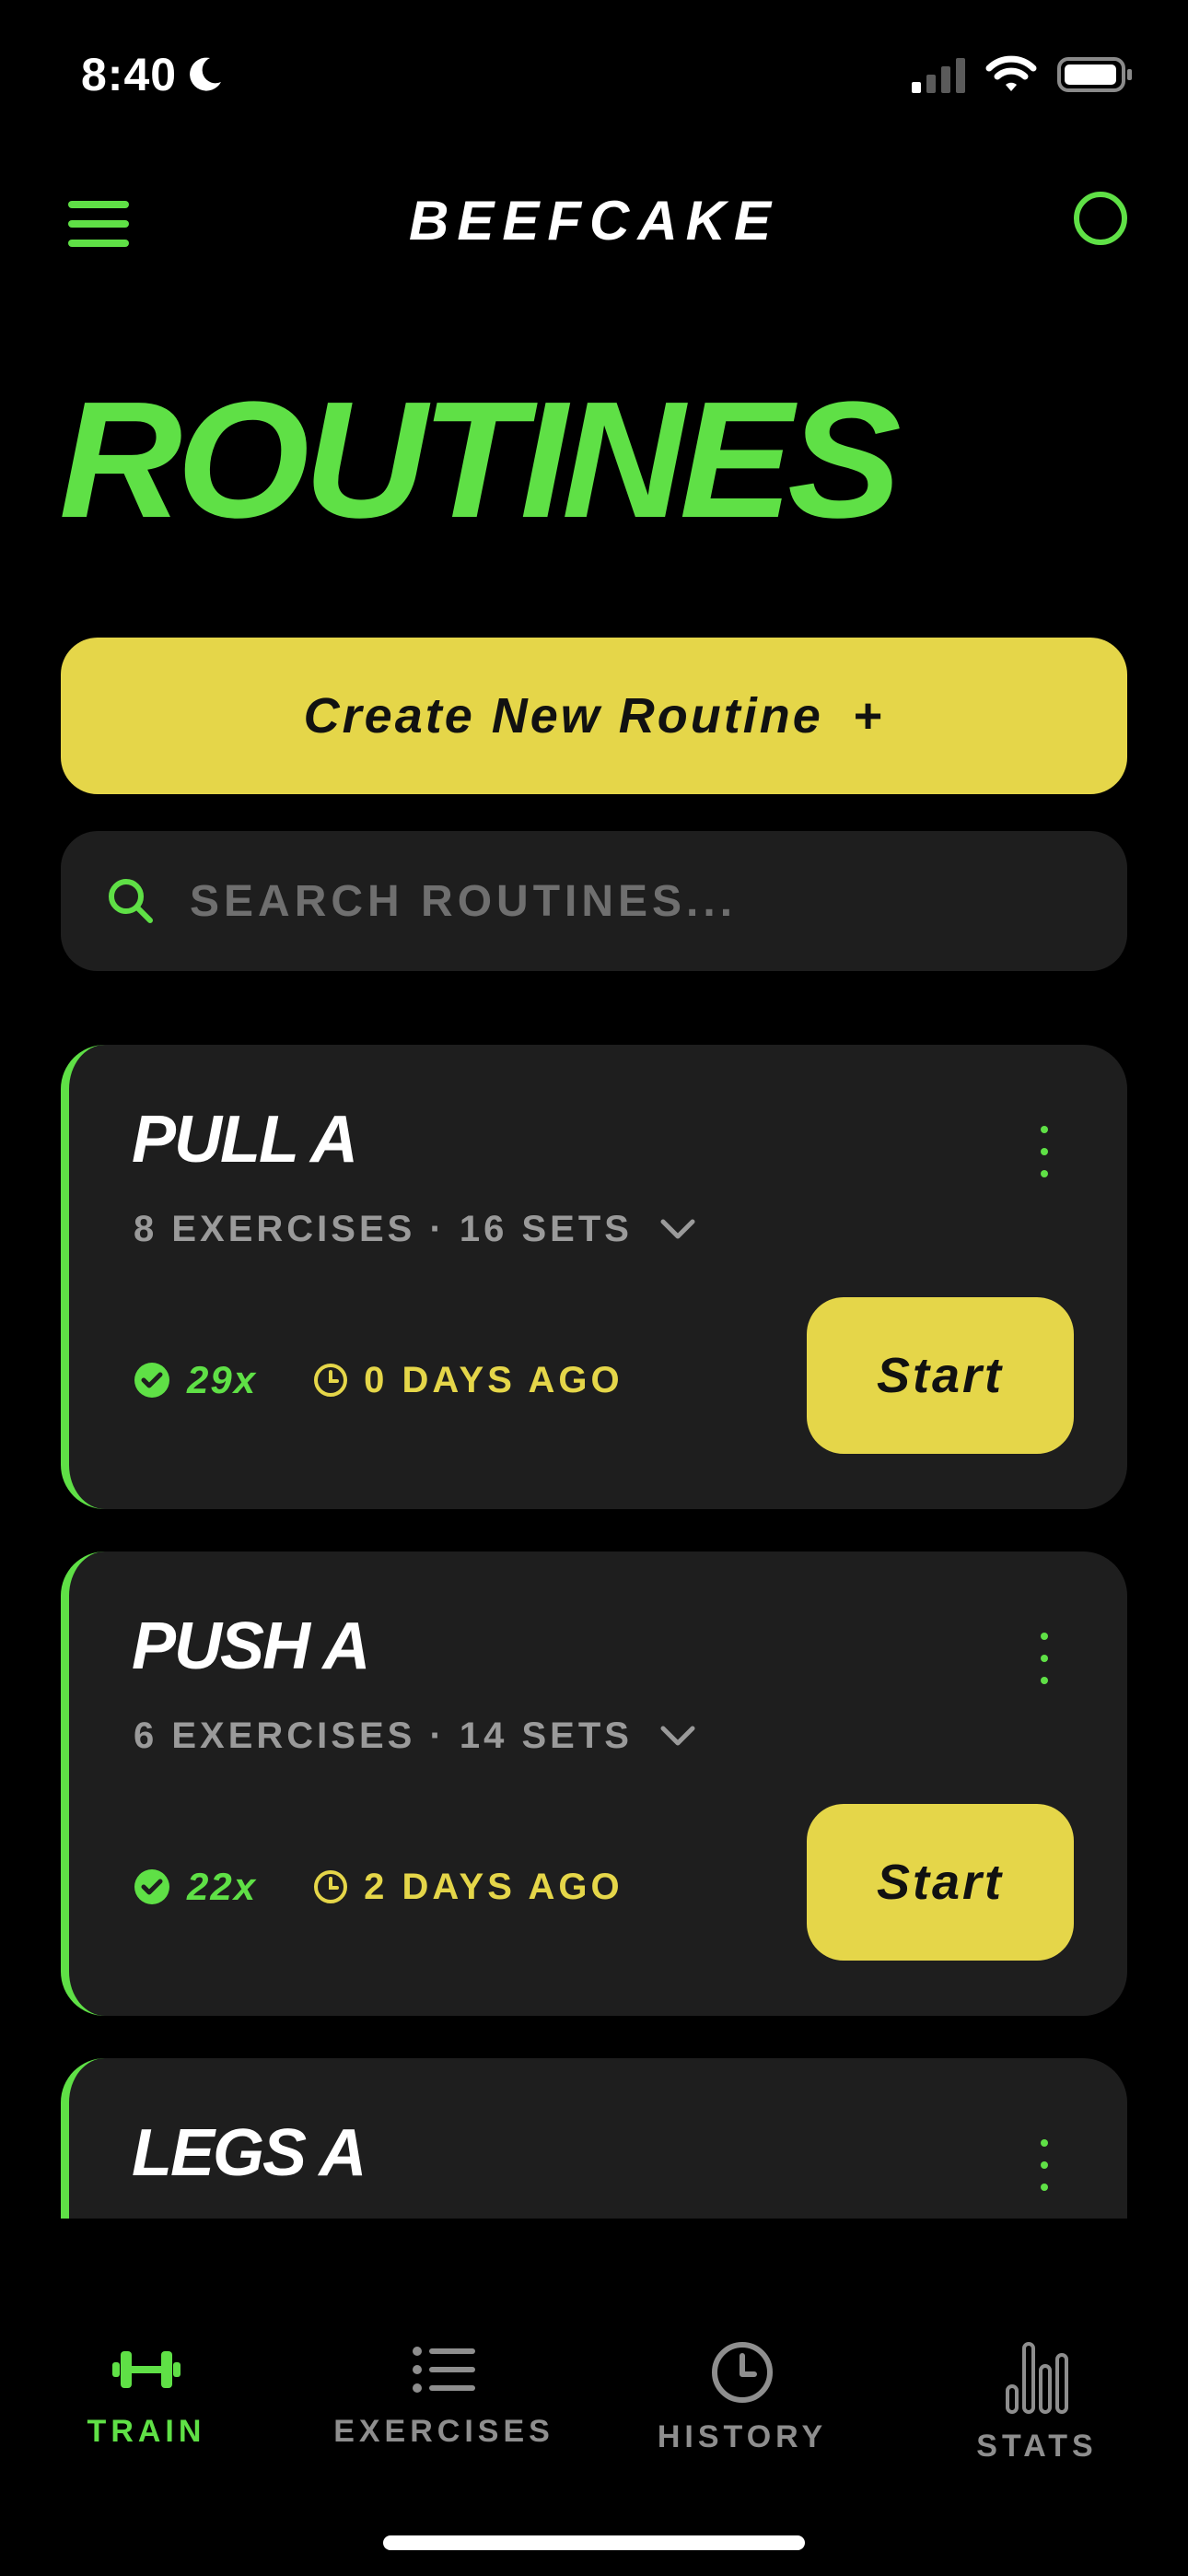 This screenshot has height=2576, width=1188. Describe the element at coordinates (146, 2369) in the screenshot. I see `dumbbell-icon` at that location.